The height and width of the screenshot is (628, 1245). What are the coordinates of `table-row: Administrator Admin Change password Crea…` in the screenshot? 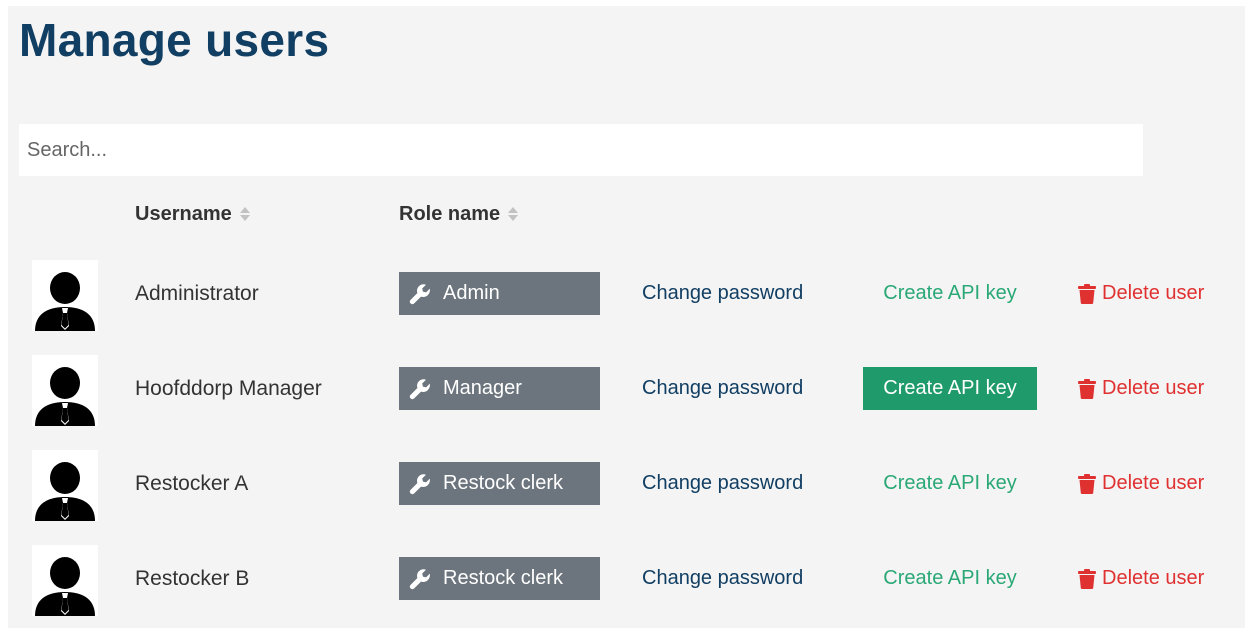 It's located at (622, 298).